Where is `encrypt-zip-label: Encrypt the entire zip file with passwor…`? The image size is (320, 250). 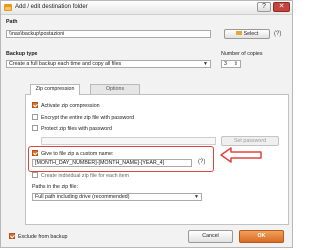
encrypt-zip-label: Encrypt the entire zip file with passwor… is located at coordinates (88, 118).